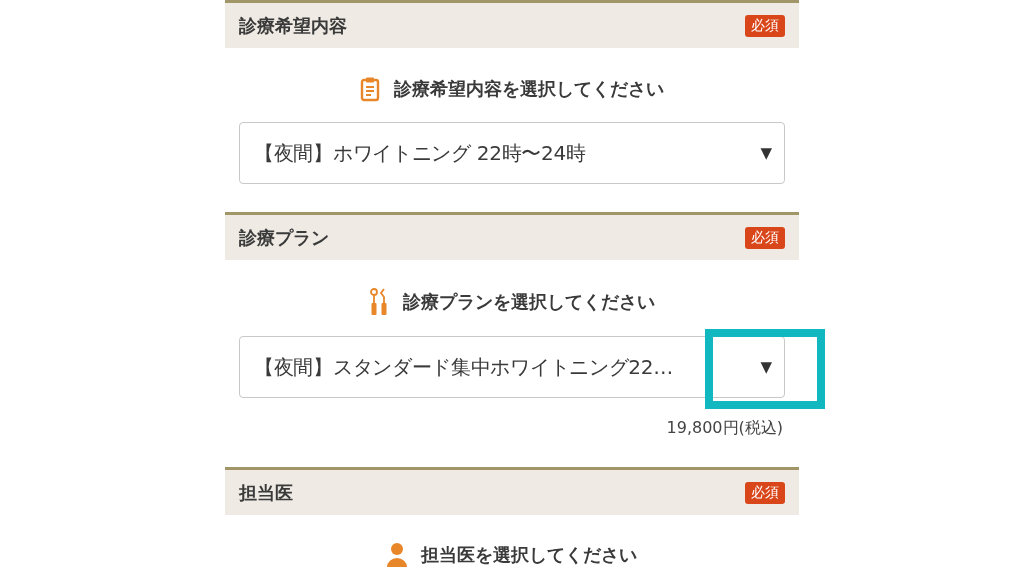 The image size is (1024, 576). I want to click on section-title: 診療プラン, so click(284, 237).